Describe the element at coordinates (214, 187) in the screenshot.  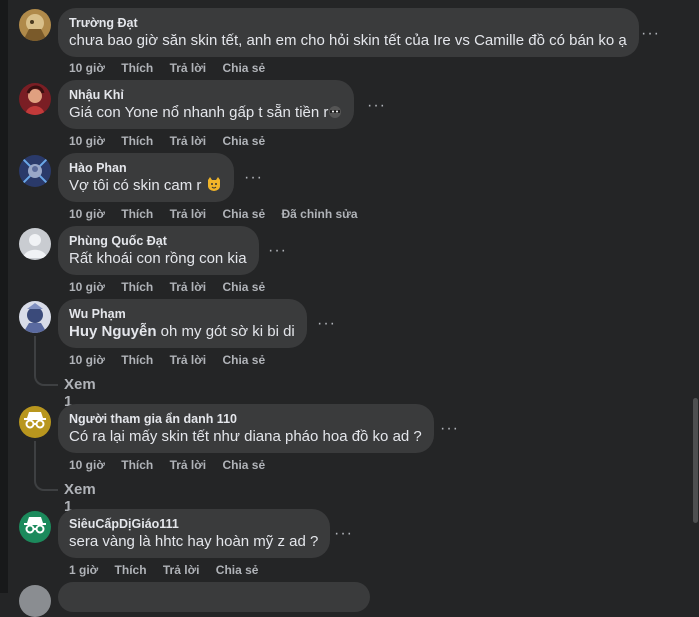
I see `cat-emoji-icon` at that location.